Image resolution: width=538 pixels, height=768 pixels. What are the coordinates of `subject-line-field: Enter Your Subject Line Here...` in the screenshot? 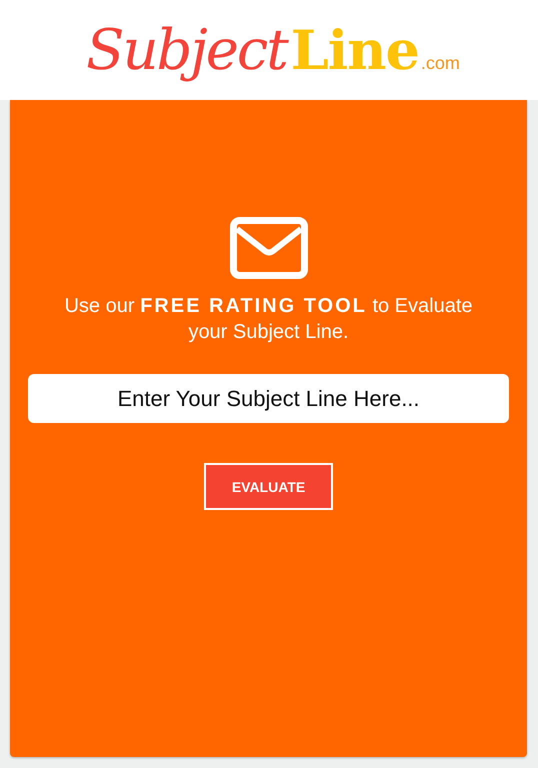 It's located at (268, 398).